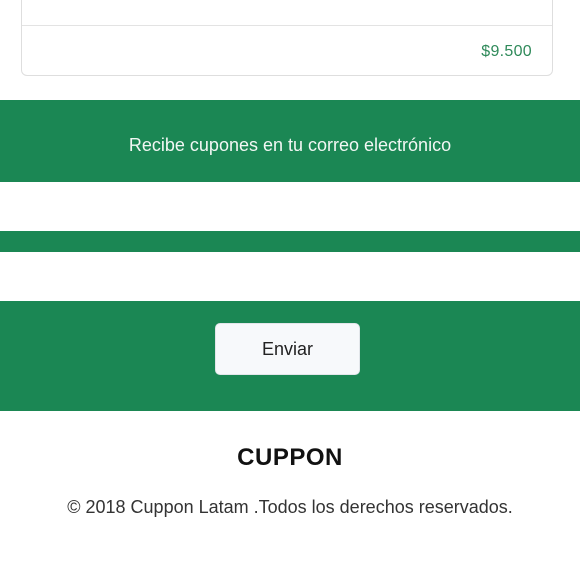 This screenshot has width=580, height=580. Describe the element at coordinates (290, 241) in the screenshot. I see `form-divider` at that location.